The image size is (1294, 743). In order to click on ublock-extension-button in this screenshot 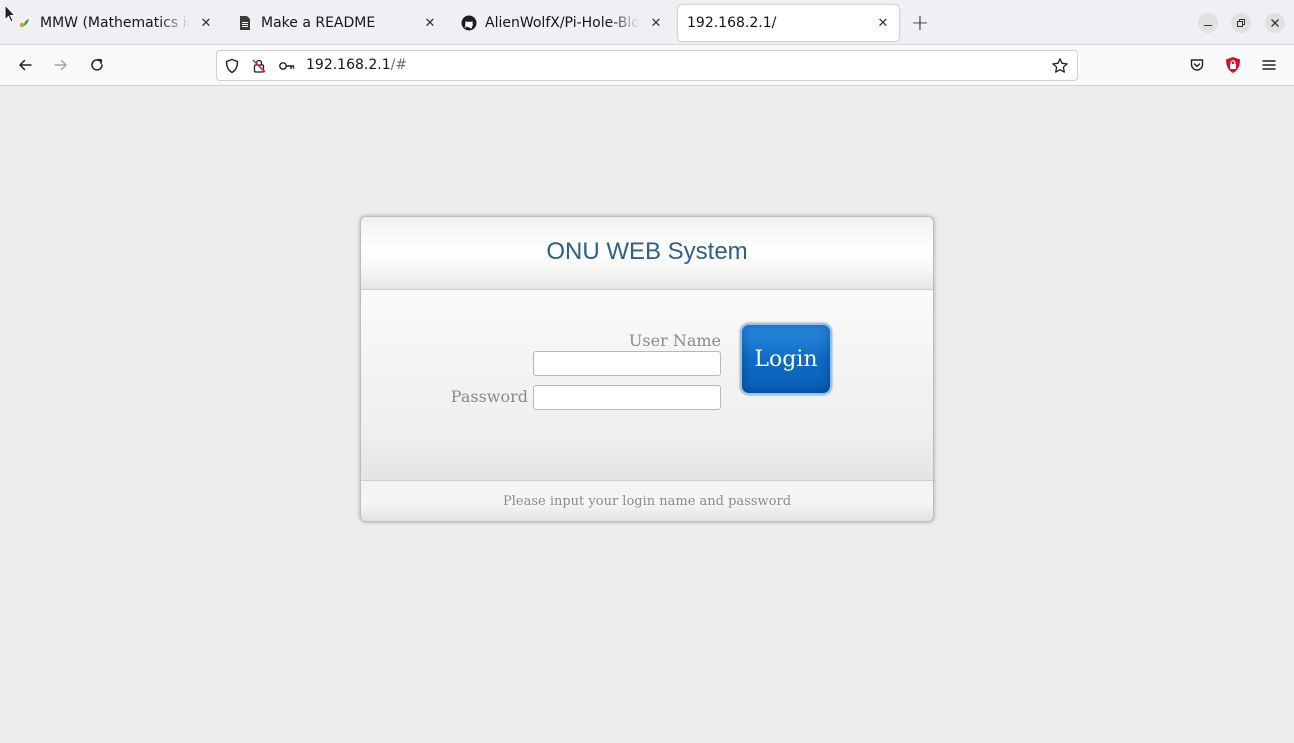, I will do `click(1233, 65)`.